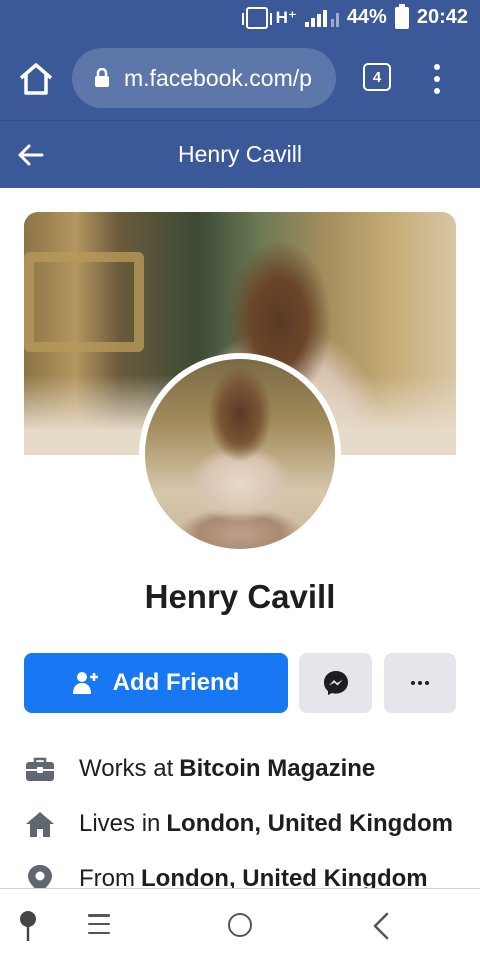 Image resolution: width=480 pixels, height=960 pixels. What do you see at coordinates (315, 18) in the screenshot?
I see `signal-icon` at bounding box center [315, 18].